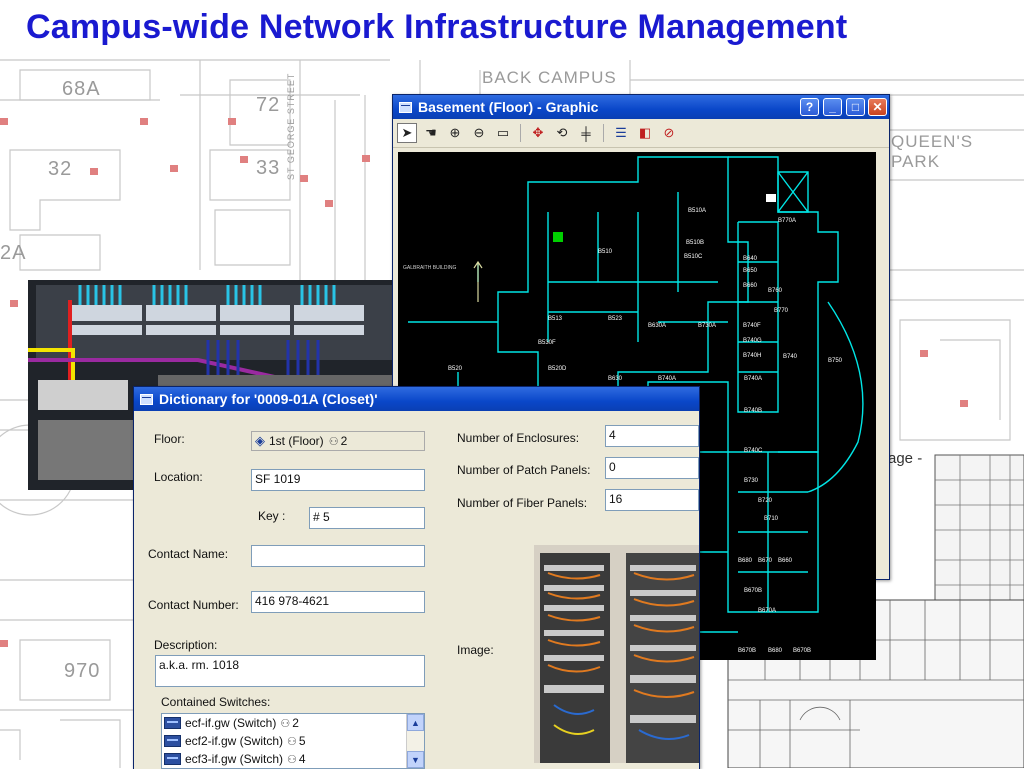 The image size is (1024, 769). I want to click on svg-text: B740F, so click(752, 326).